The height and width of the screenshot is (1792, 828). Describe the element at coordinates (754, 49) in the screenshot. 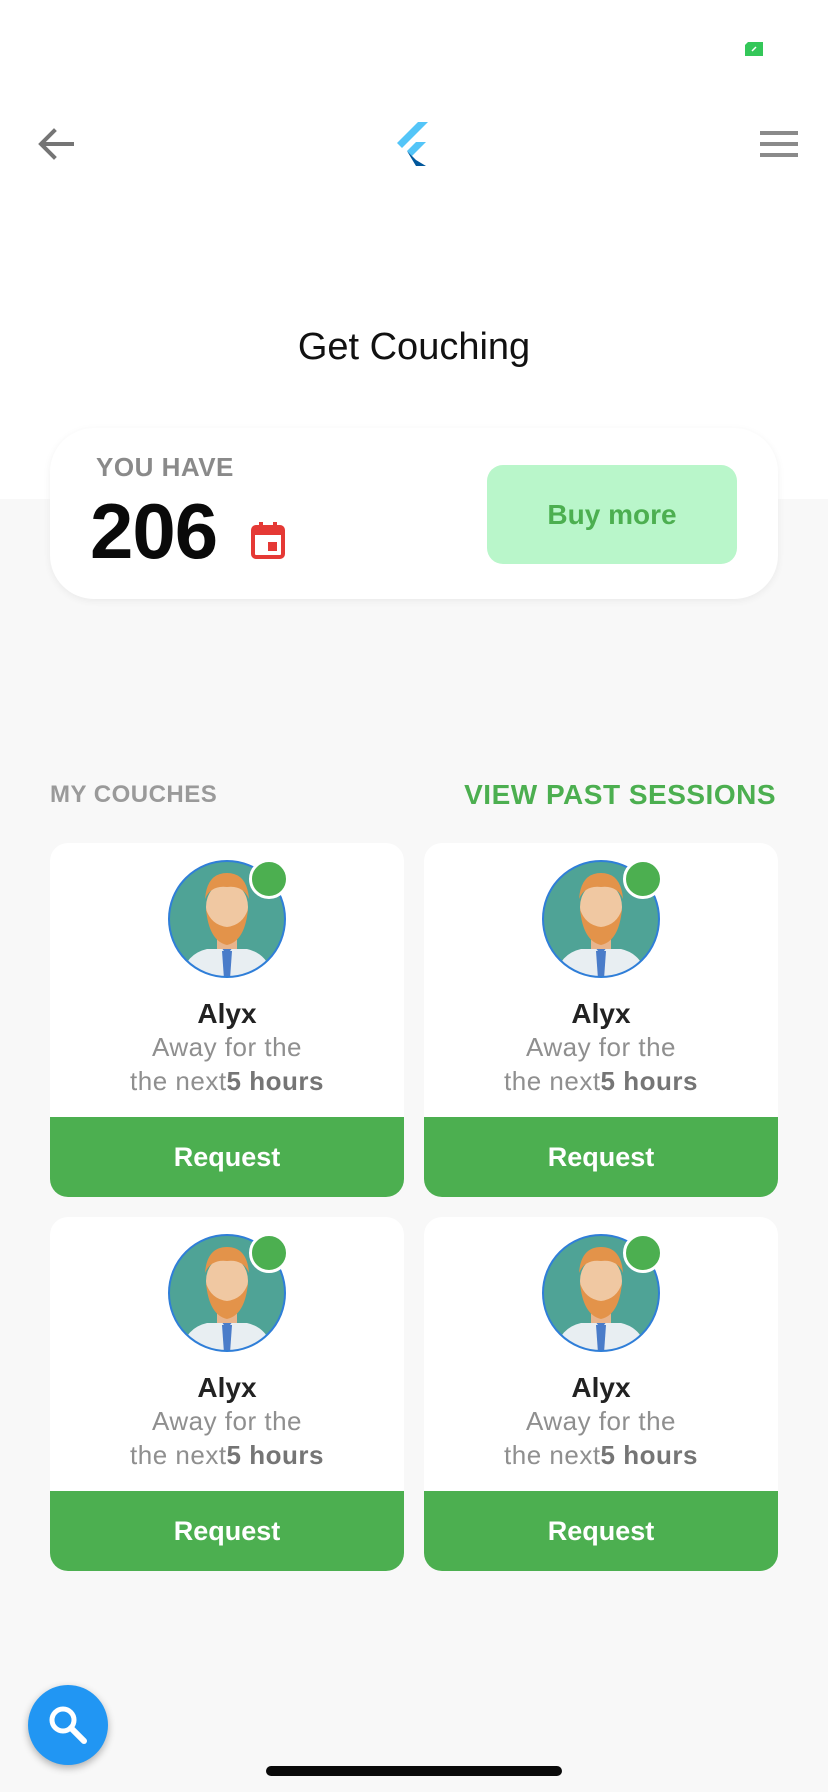

I see `battery-charging-icon` at that location.